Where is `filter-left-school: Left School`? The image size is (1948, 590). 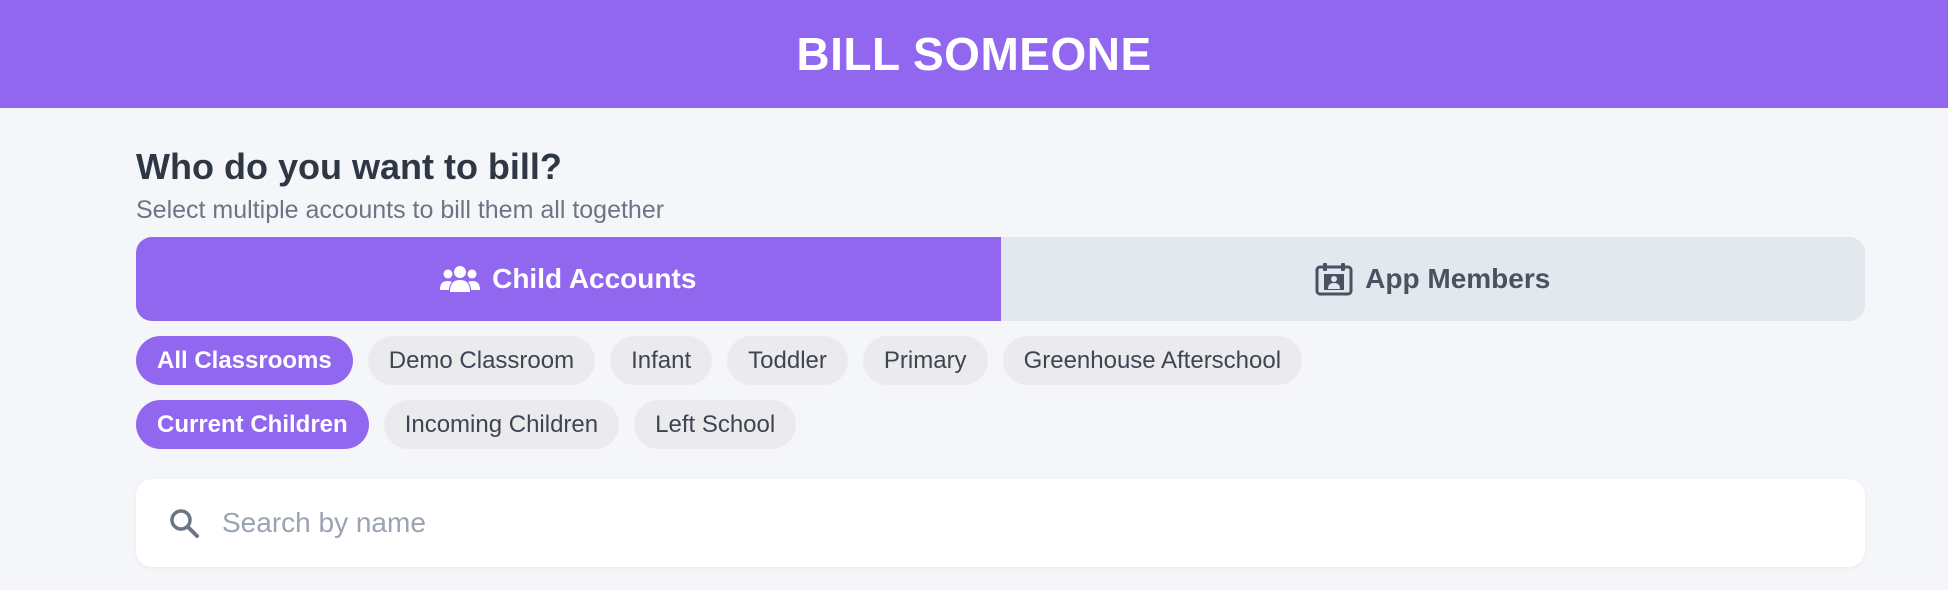
filter-left-school: Left School is located at coordinates (715, 424).